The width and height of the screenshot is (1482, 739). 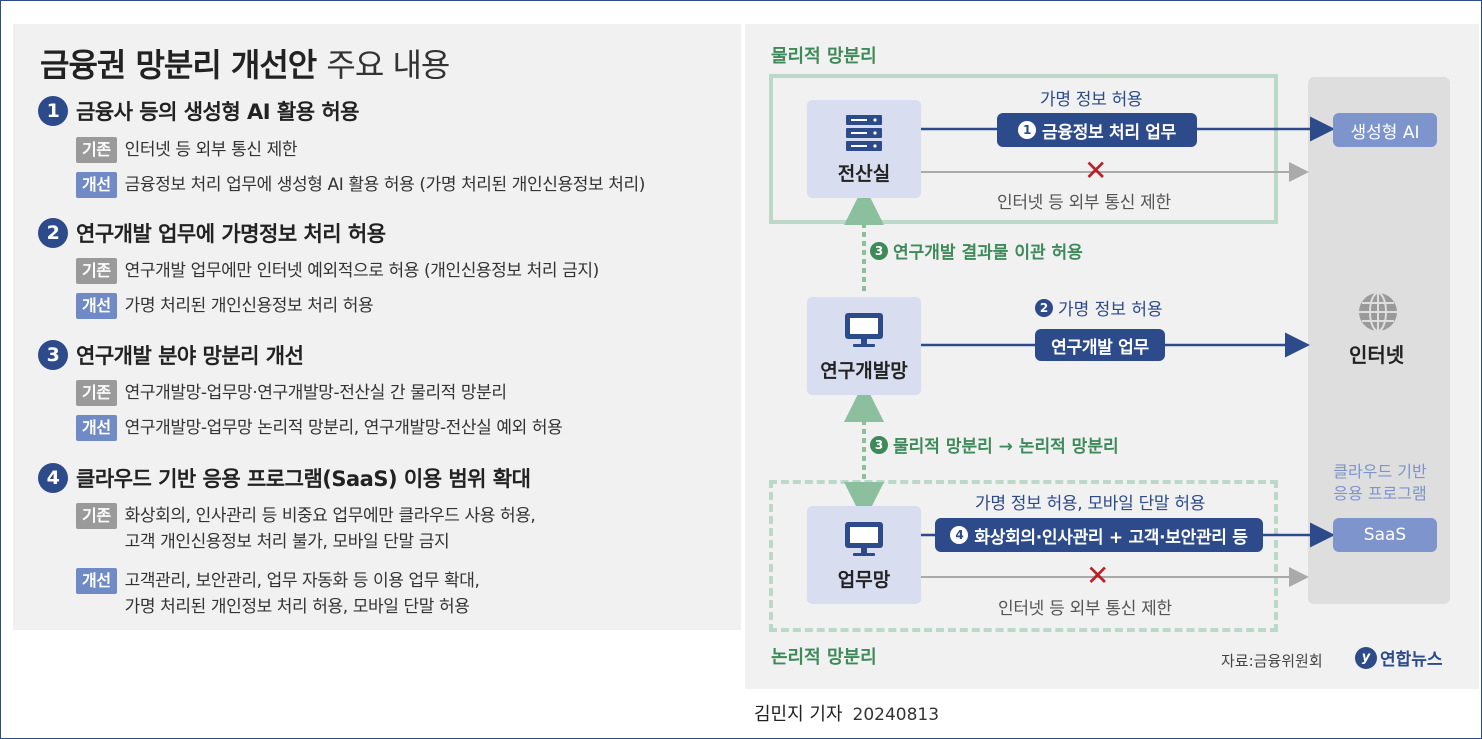 What do you see at coordinates (959, 535) in the screenshot?
I see `flow-number: 4` at bounding box center [959, 535].